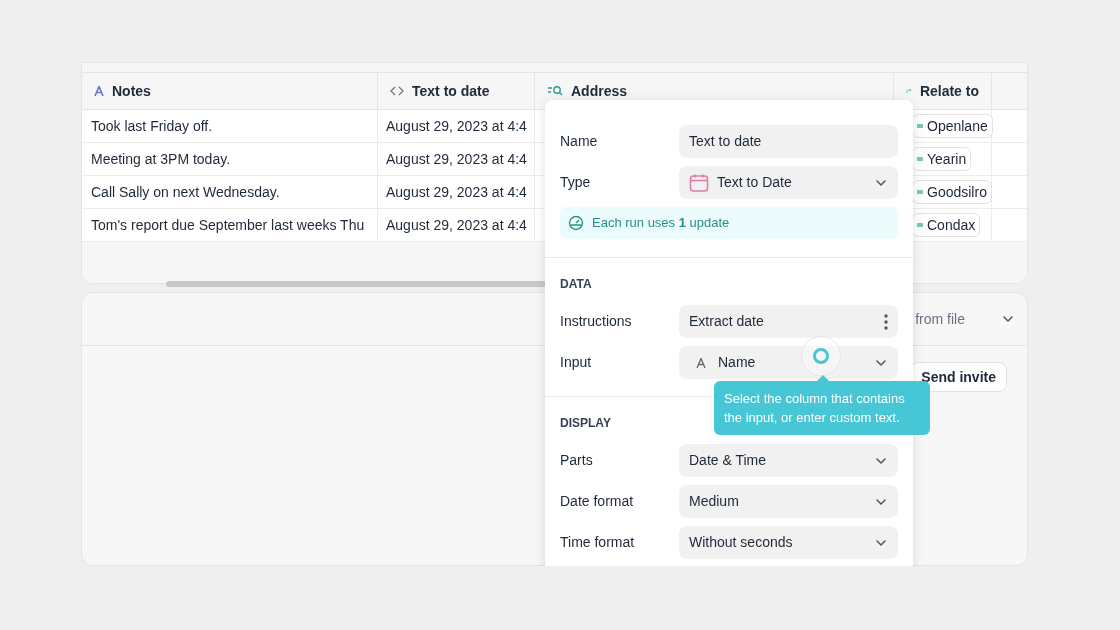  Describe the element at coordinates (788, 141) in the screenshot. I see `name-field: Text to date` at that location.